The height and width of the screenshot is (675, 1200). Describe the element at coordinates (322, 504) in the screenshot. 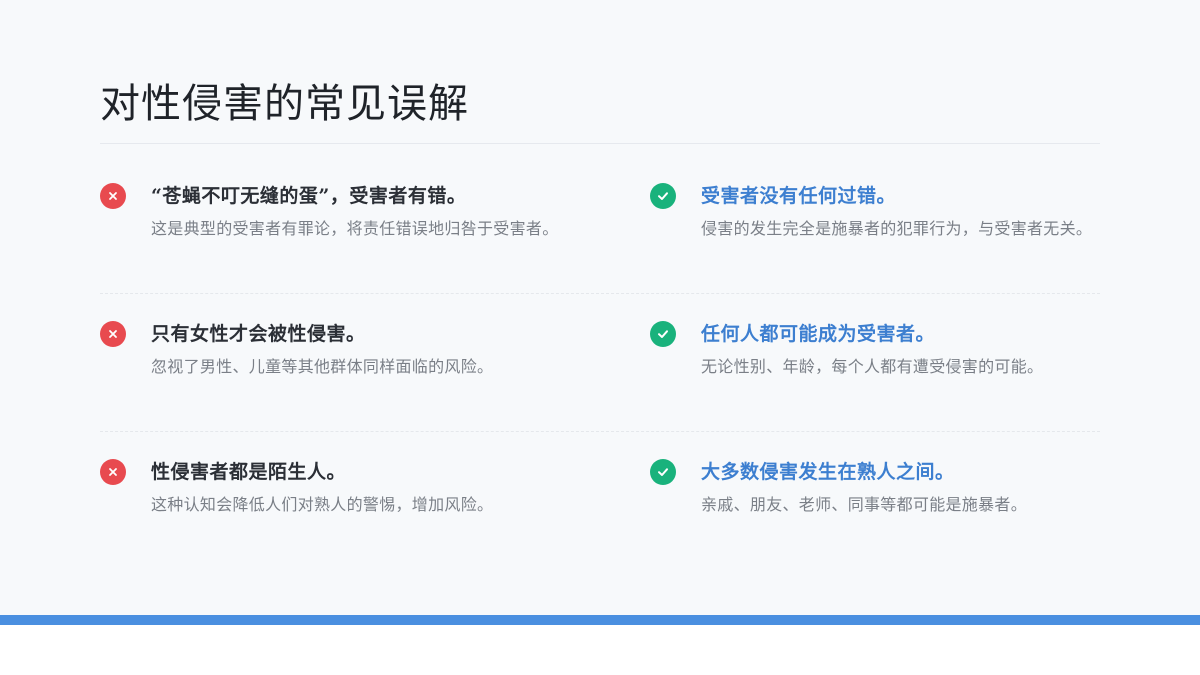

I see `myth-description: 这种认知会降低人们对熟人的警惕，增加风险。` at that location.